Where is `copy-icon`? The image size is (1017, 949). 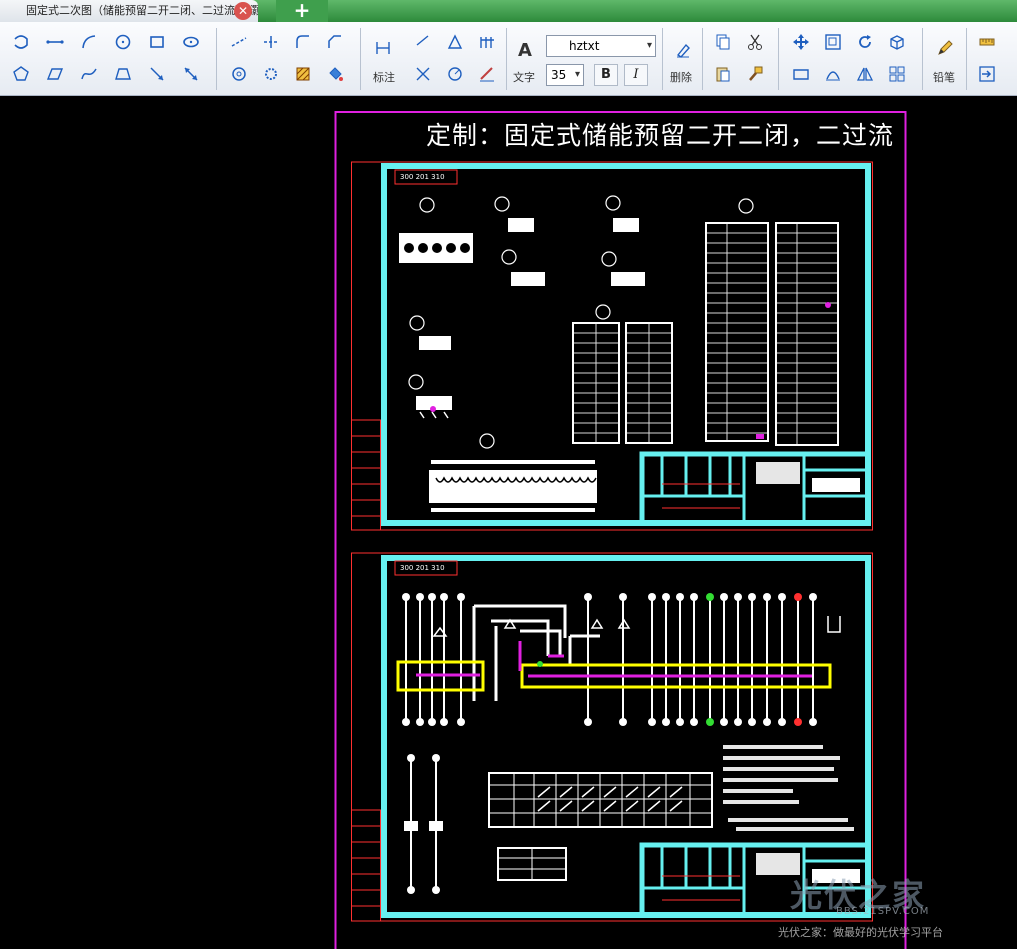 copy-icon is located at coordinates (723, 42).